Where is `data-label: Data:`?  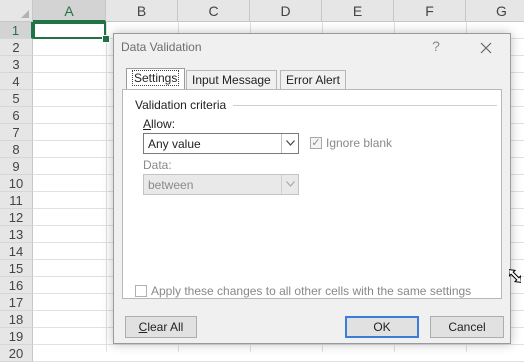
data-label: Data: is located at coordinates (157, 165).